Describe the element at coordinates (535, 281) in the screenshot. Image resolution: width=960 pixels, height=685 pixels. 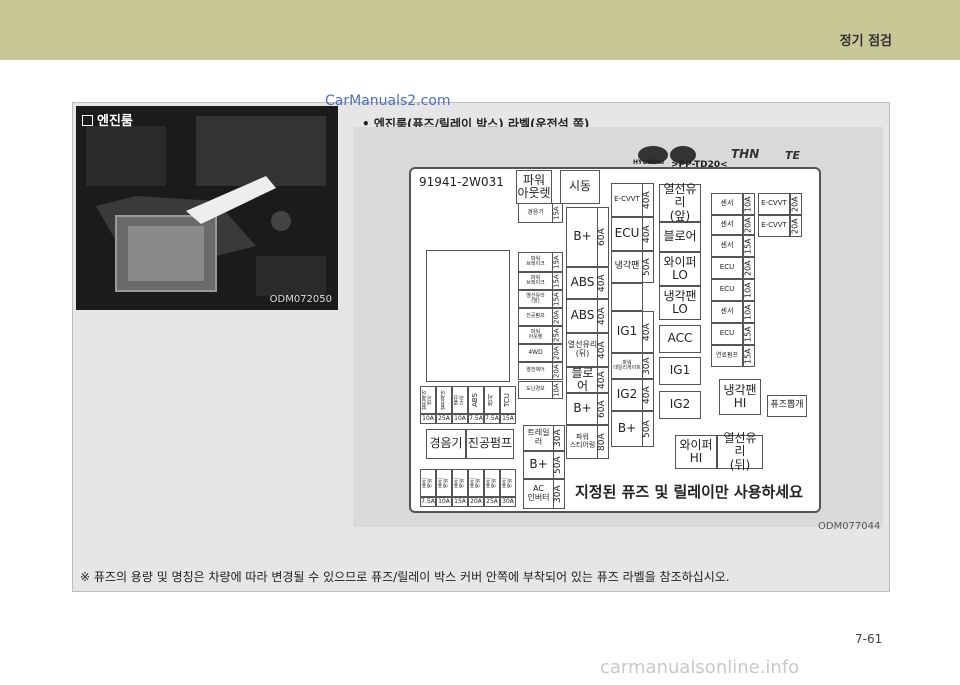
I see `fuse-pb2: 파워 브레이크` at that location.